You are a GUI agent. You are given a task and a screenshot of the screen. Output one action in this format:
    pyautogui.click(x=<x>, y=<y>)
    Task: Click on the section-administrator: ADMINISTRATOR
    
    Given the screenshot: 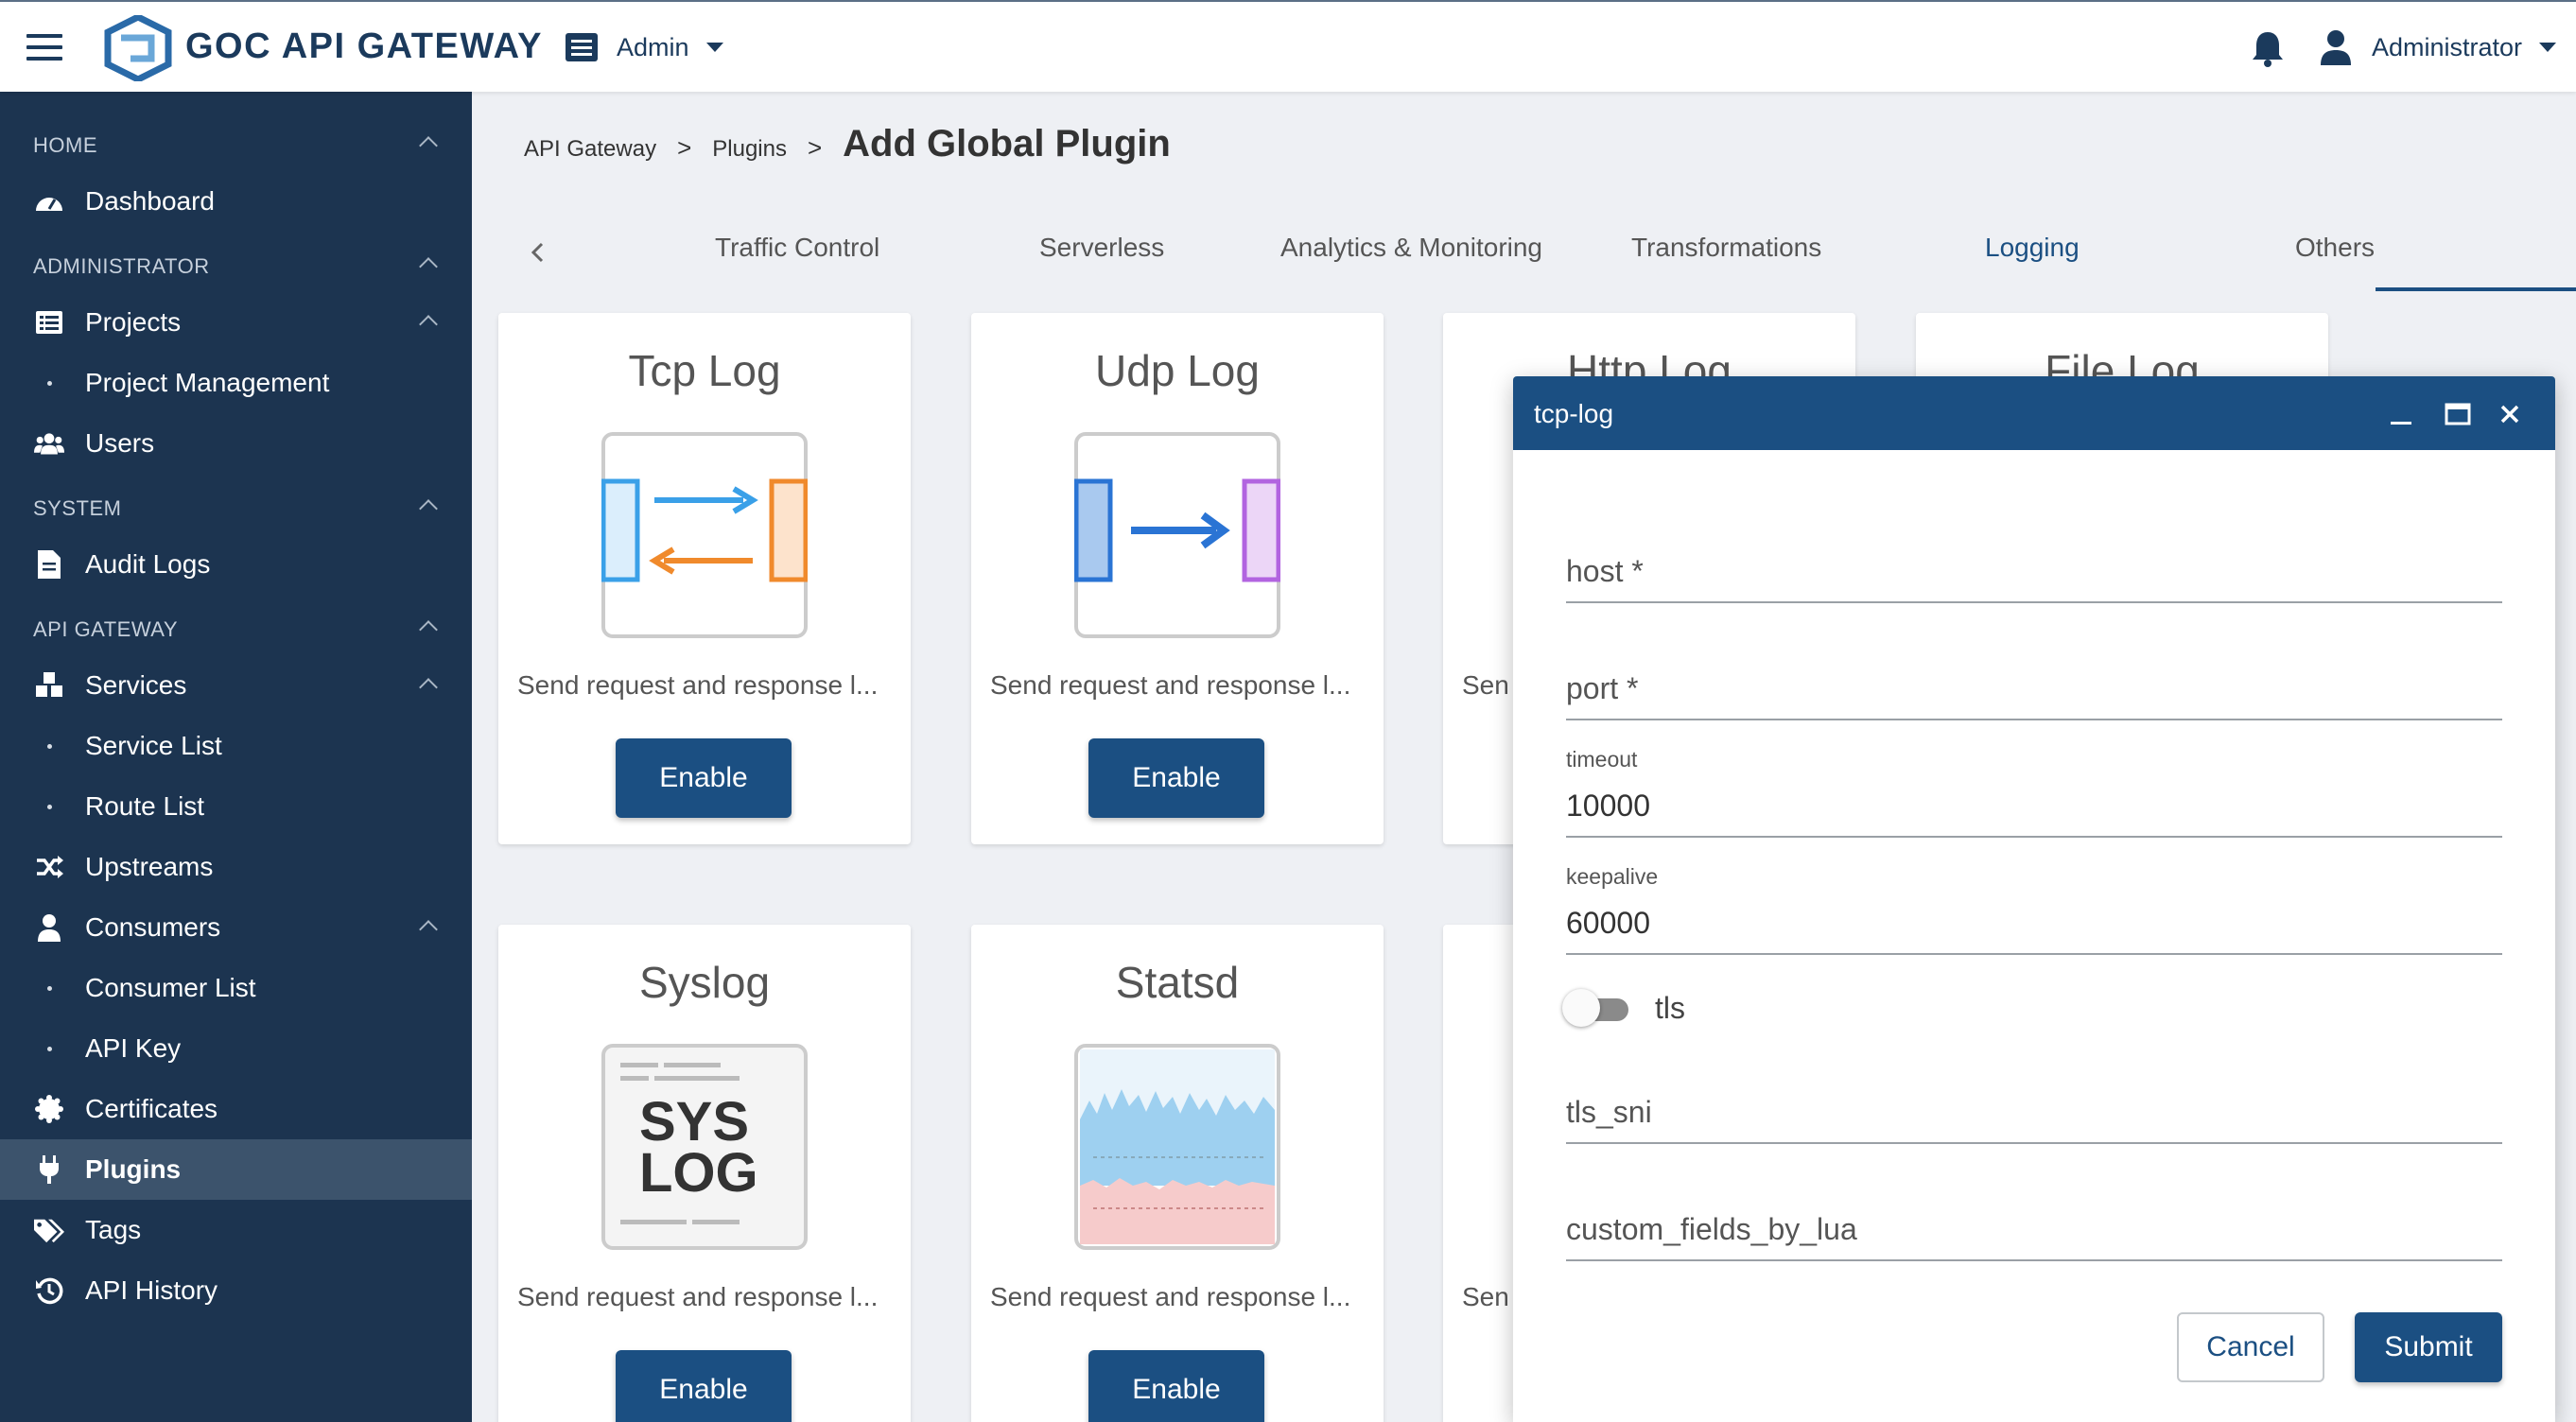 What is the action you would take?
    pyautogui.click(x=121, y=266)
    